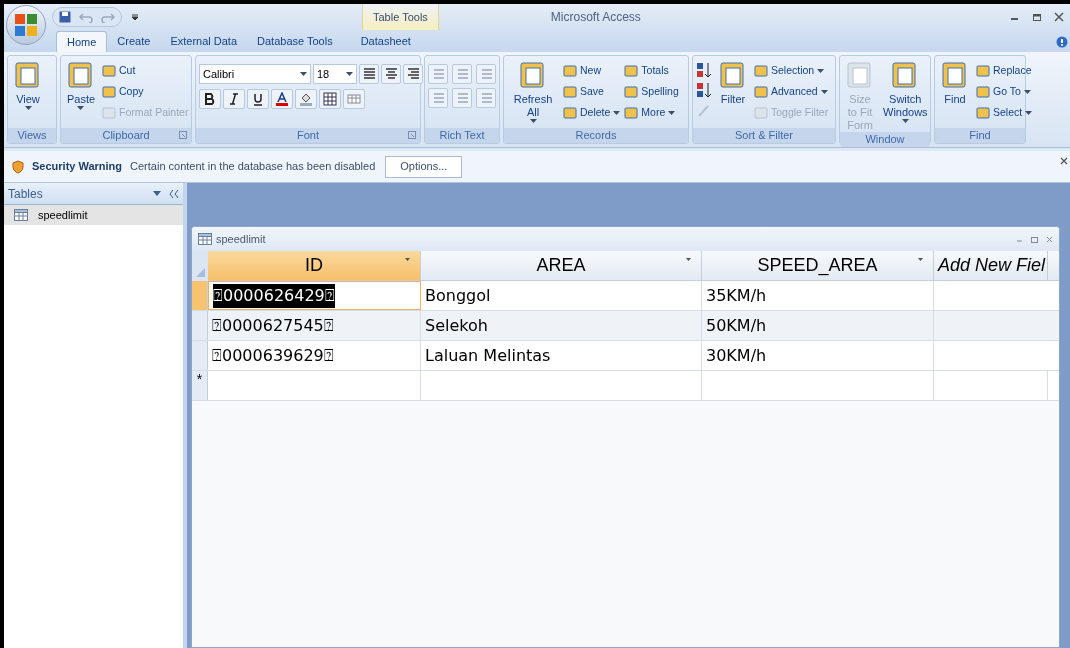 The width and height of the screenshot is (1070, 648). Describe the element at coordinates (385, 41) in the screenshot. I see `ribbon-tab: Datasheet` at that location.